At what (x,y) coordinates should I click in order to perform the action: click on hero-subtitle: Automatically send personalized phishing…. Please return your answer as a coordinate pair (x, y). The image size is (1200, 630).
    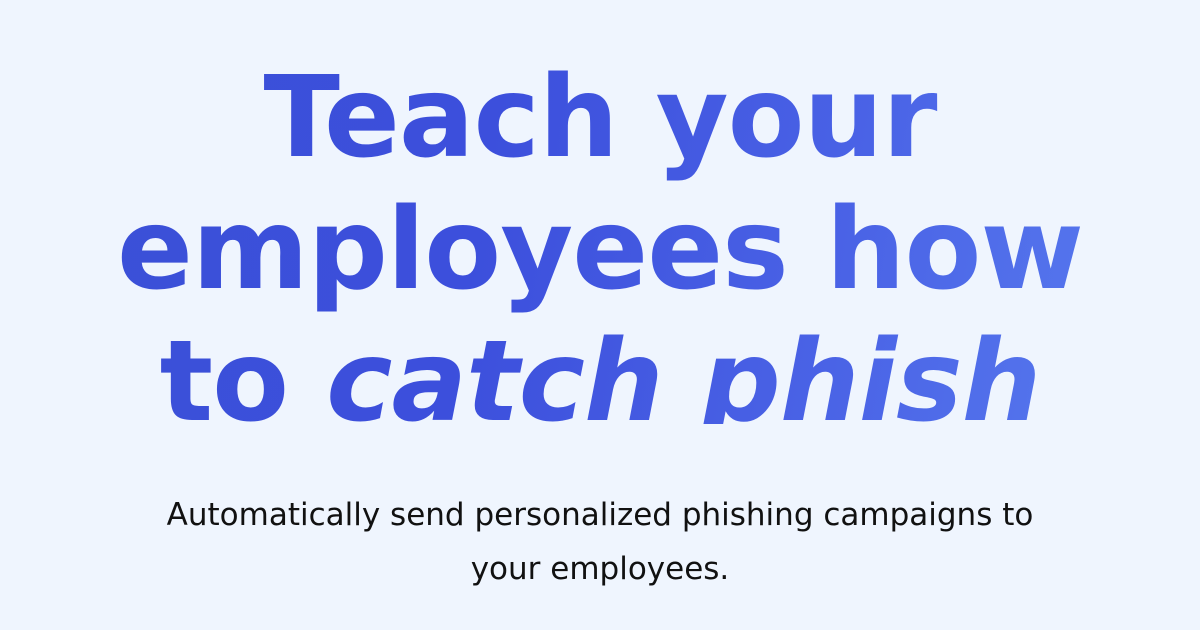
    Looking at the image, I should click on (600, 542).